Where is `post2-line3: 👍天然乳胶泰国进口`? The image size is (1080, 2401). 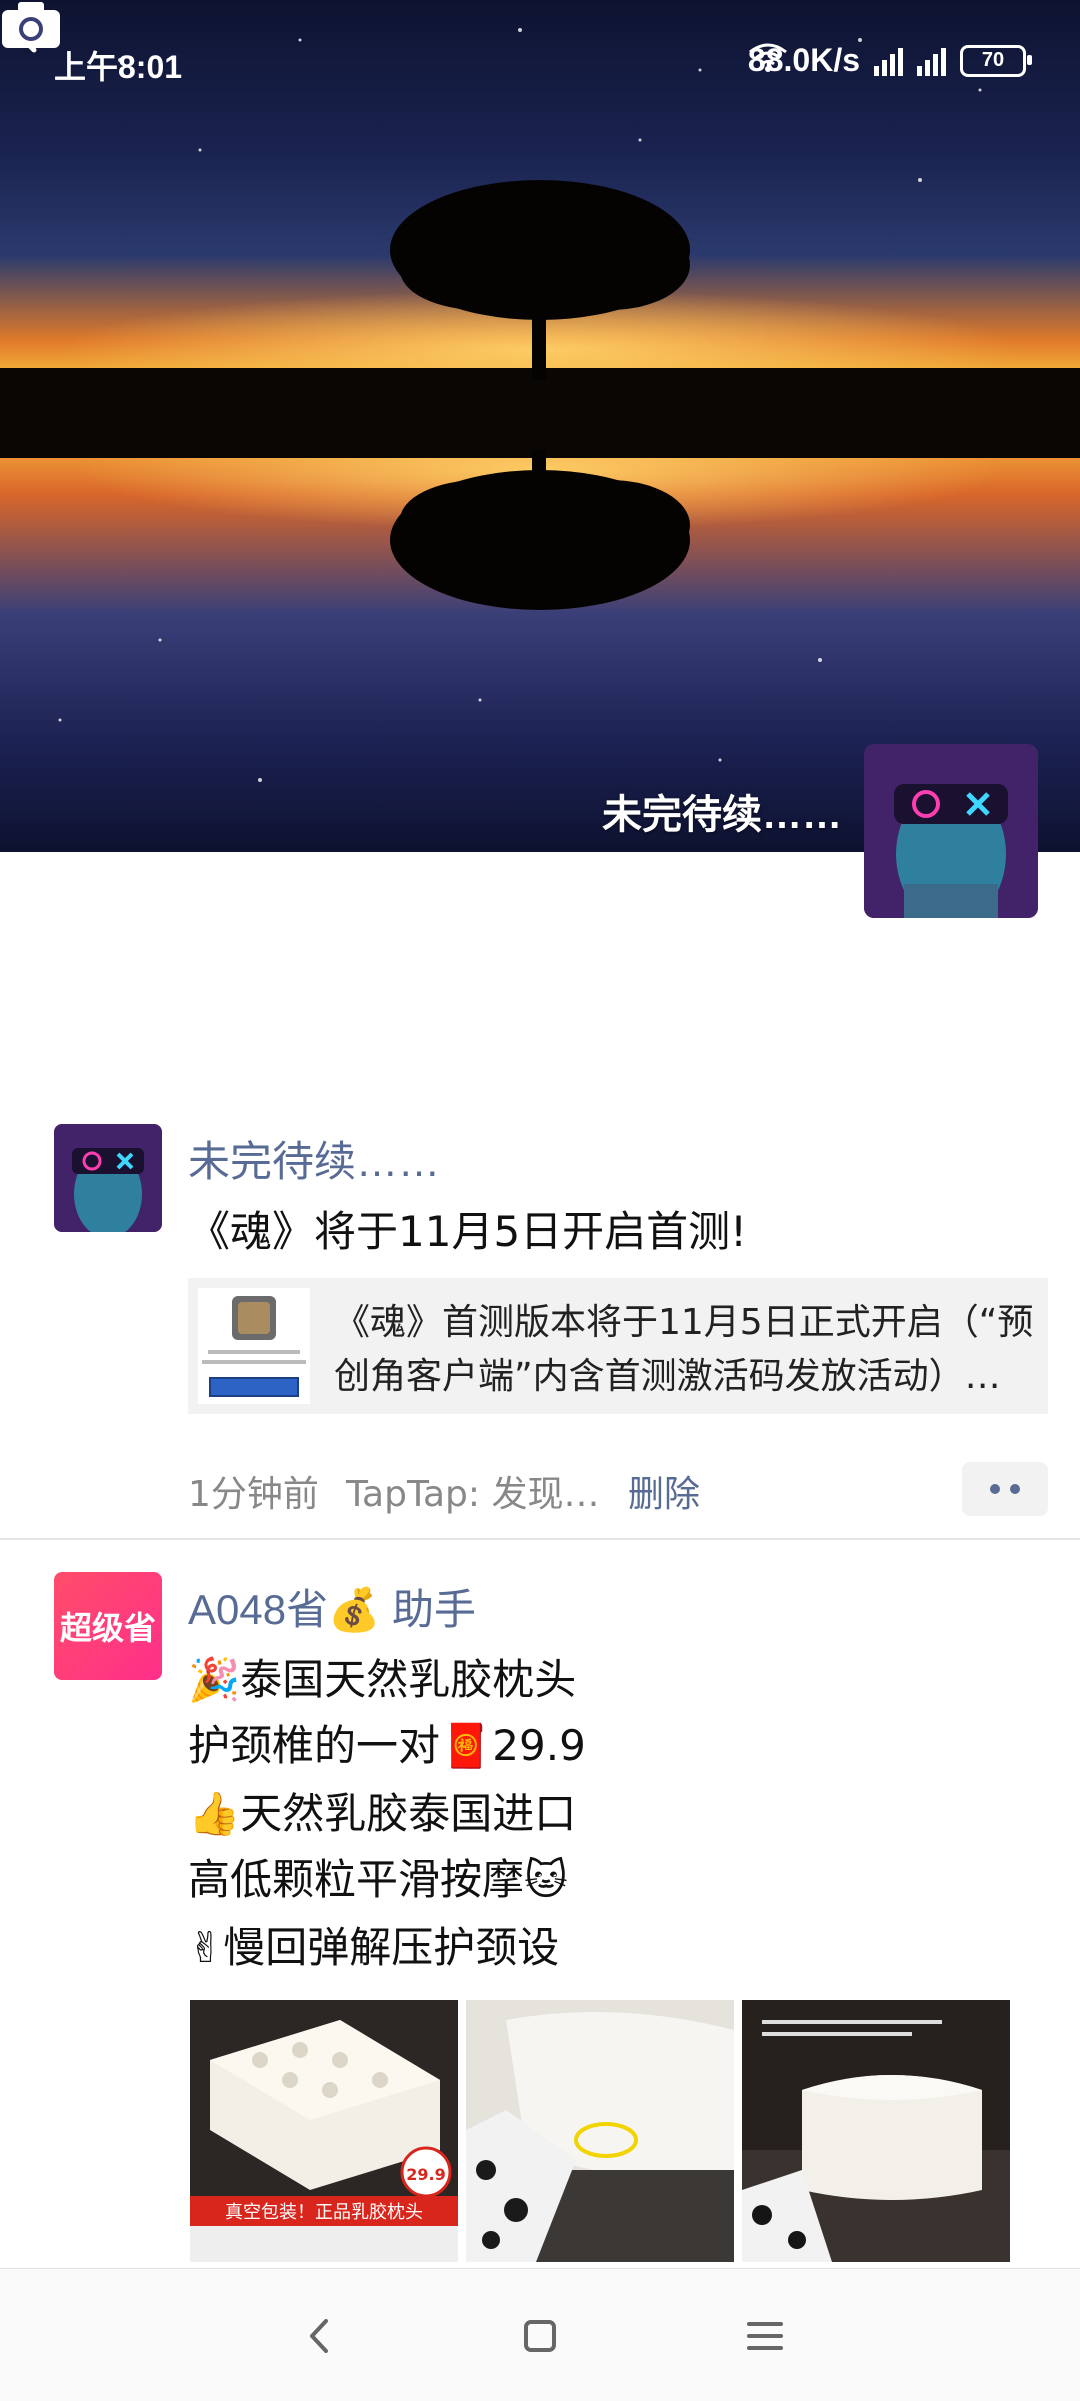 post2-line3: 👍天然乳胶泰国进口 is located at coordinates (382, 1813).